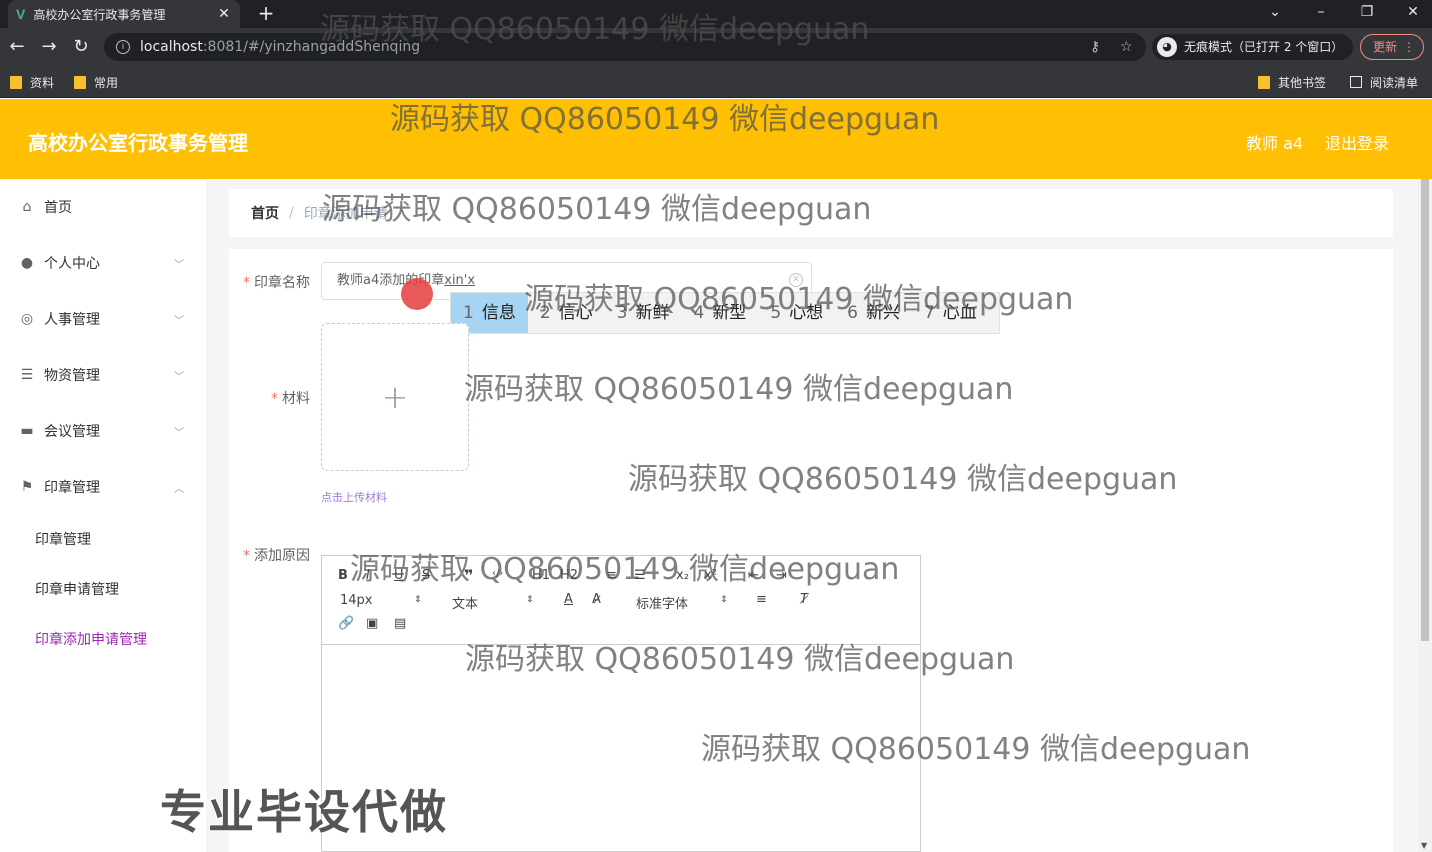  Describe the element at coordinates (796, 313) in the screenshot. I see `ime-candidate: 5 心想` at that location.